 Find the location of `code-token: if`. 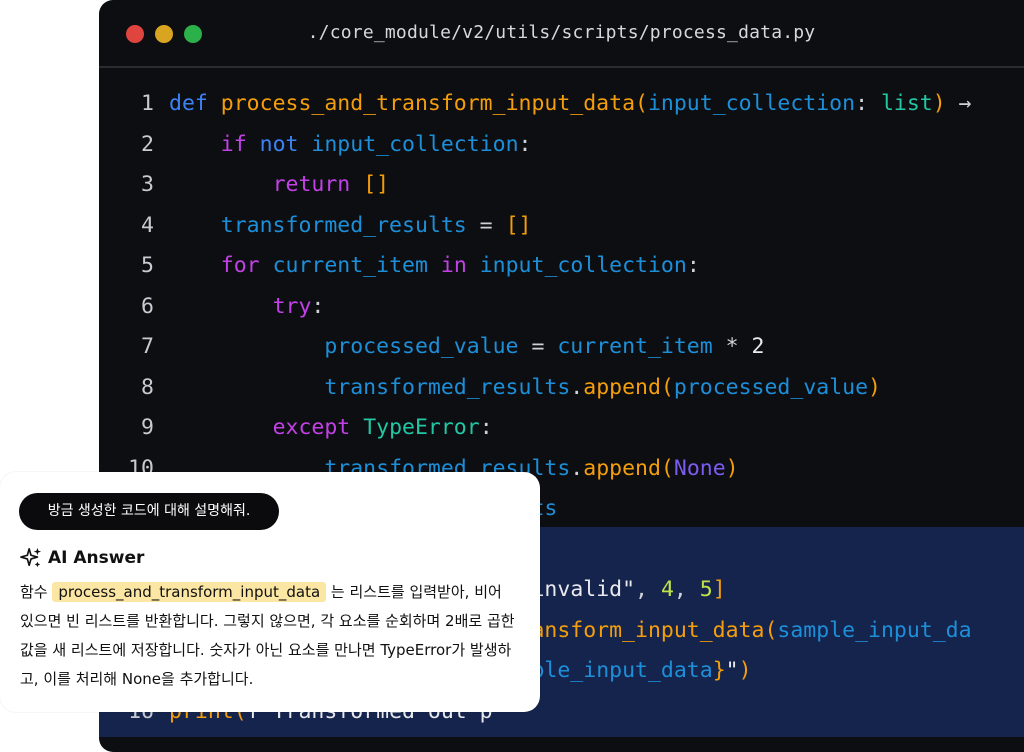

code-token: if is located at coordinates (234, 144).